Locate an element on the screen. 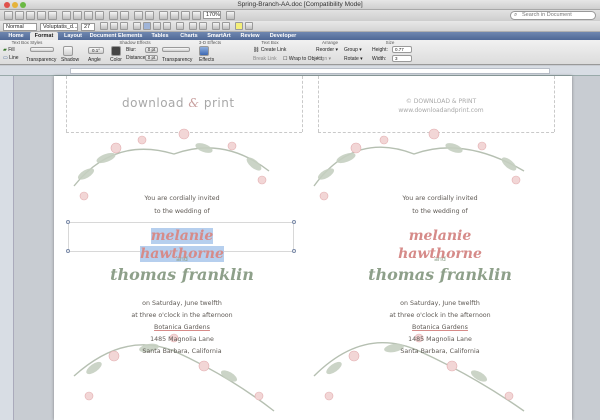 This screenshot has width=600, height=420. group-title-3d-effects: 3-D Effects is located at coordinates (210, 42).